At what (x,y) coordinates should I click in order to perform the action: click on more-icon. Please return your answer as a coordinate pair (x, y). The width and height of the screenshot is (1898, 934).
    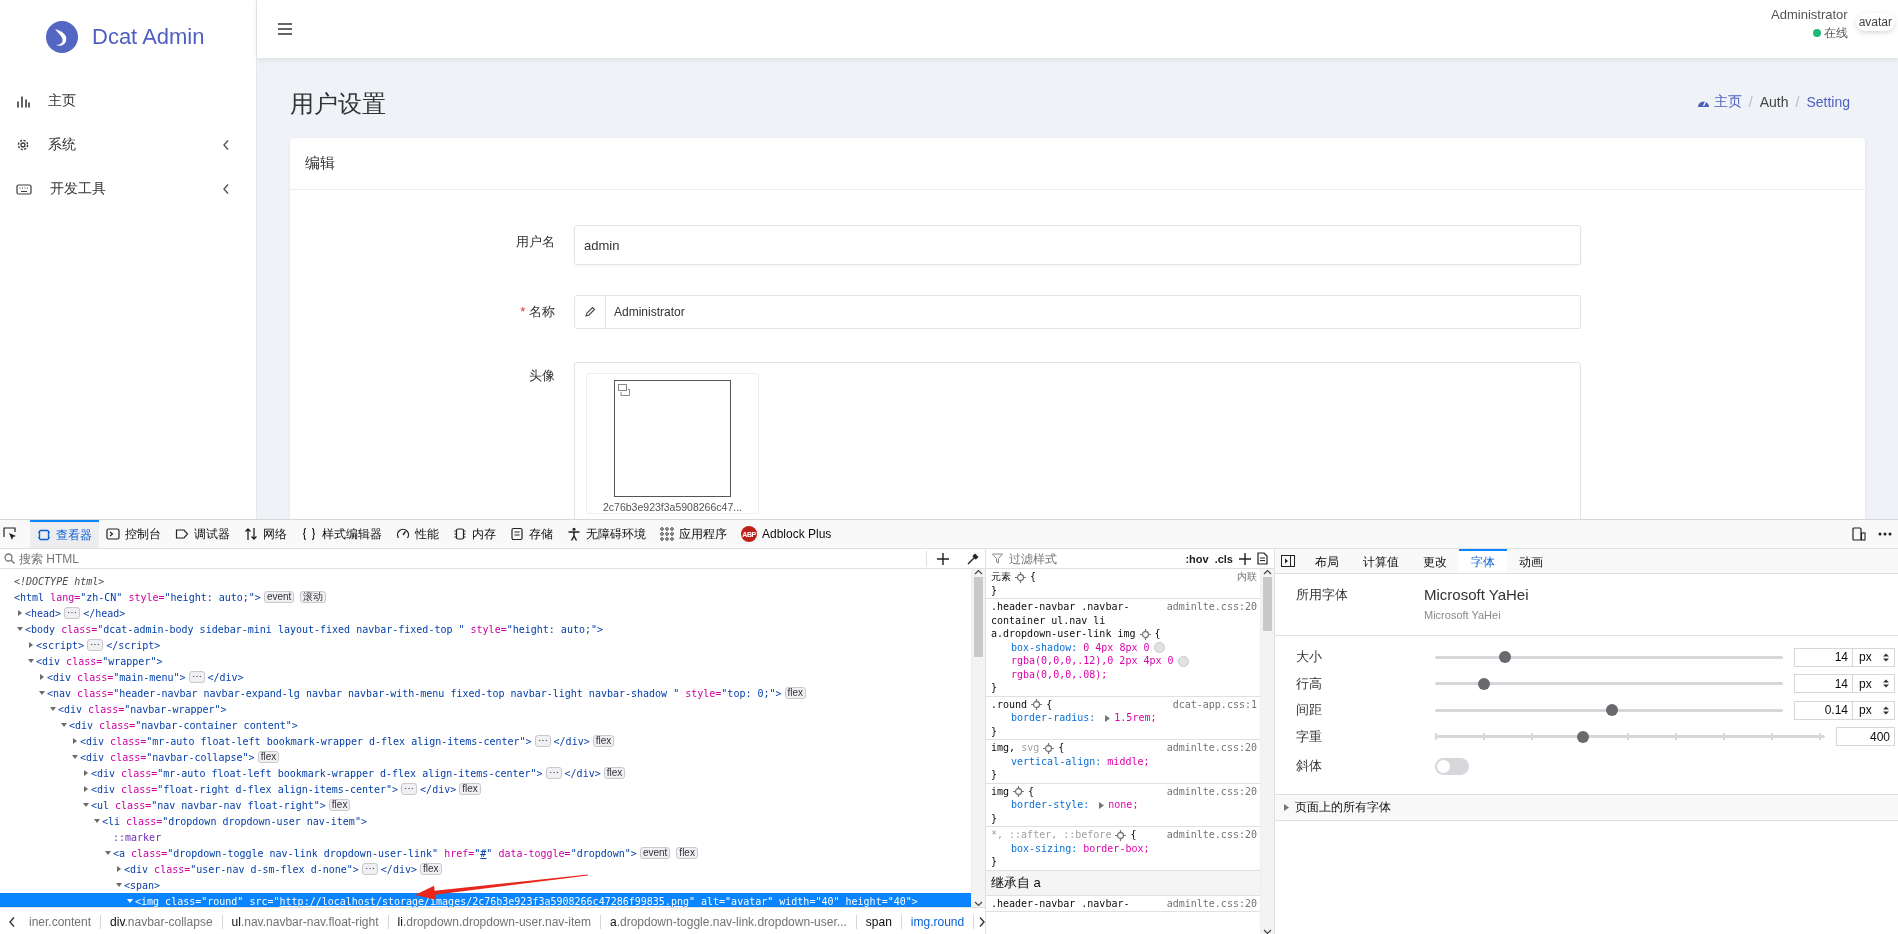
    Looking at the image, I should click on (1885, 534).